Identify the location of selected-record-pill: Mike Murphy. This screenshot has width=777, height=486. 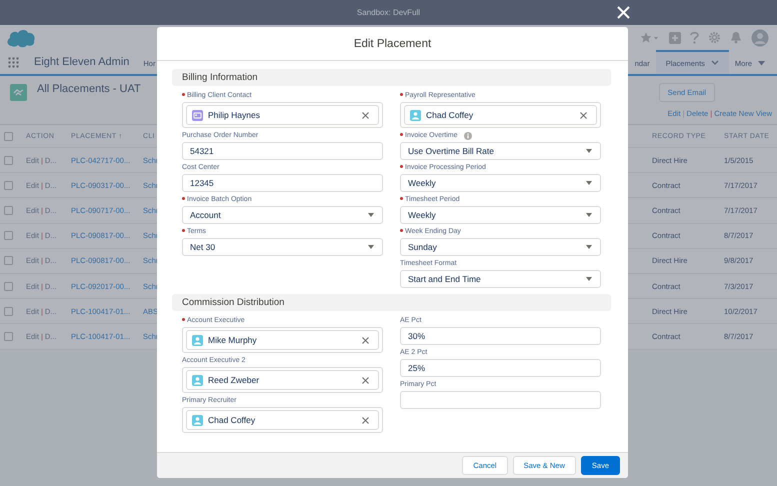
(282, 340).